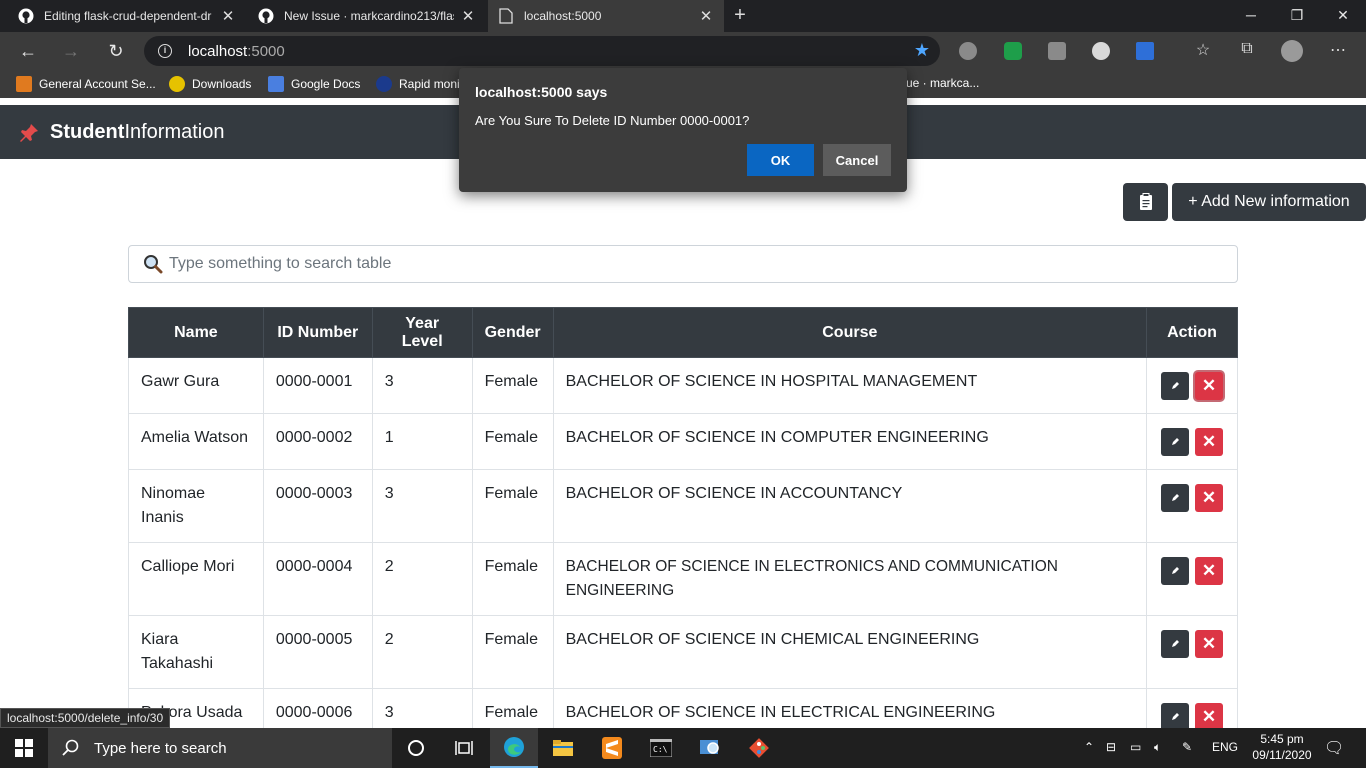  Describe the element at coordinates (1157, 747) in the screenshot. I see `volume-icon: 🔈︎` at that location.